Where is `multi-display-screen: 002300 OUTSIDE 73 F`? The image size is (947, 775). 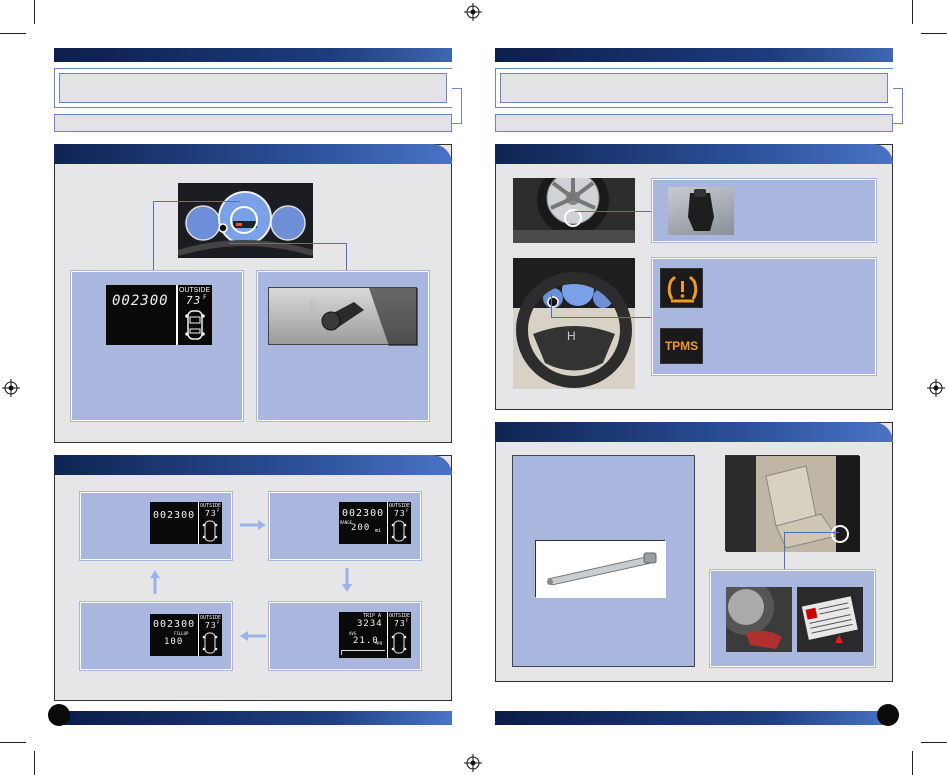 multi-display-screen: 002300 OUTSIDE 73 F is located at coordinates (159, 315).